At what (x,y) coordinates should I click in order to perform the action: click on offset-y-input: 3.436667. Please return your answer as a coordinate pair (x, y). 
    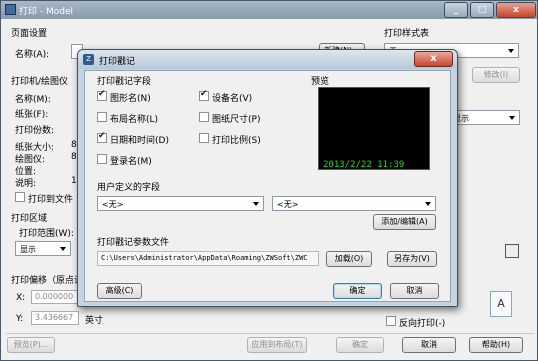
    Looking at the image, I should click on (55, 318).